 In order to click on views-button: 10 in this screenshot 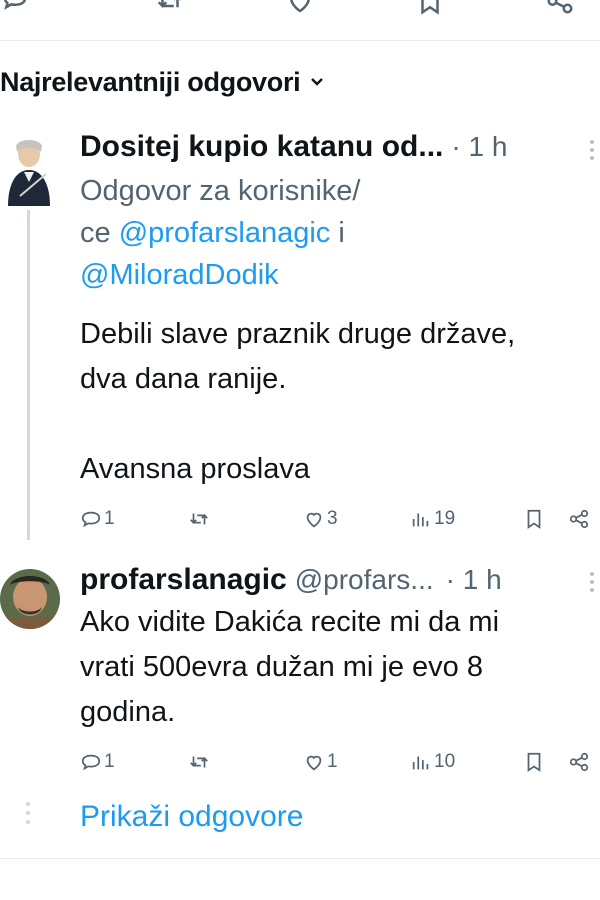, I will do `click(432, 762)`.